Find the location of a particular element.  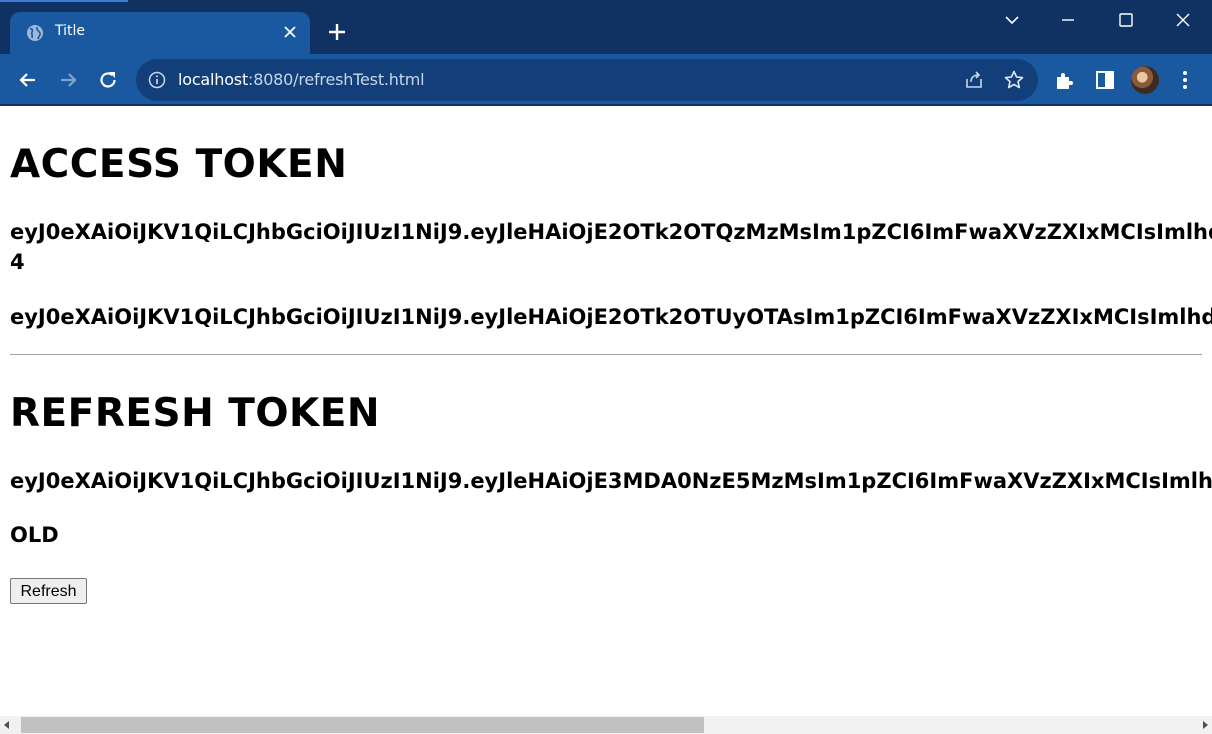

tab-title: Title is located at coordinates (70, 31).